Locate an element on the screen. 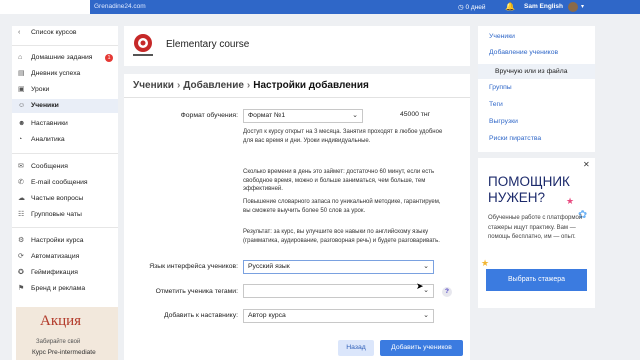 Image resolution: width=640 pixels, height=360 pixels. sidebar-item-label: Частые вопросы is located at coordinates (57, 198).